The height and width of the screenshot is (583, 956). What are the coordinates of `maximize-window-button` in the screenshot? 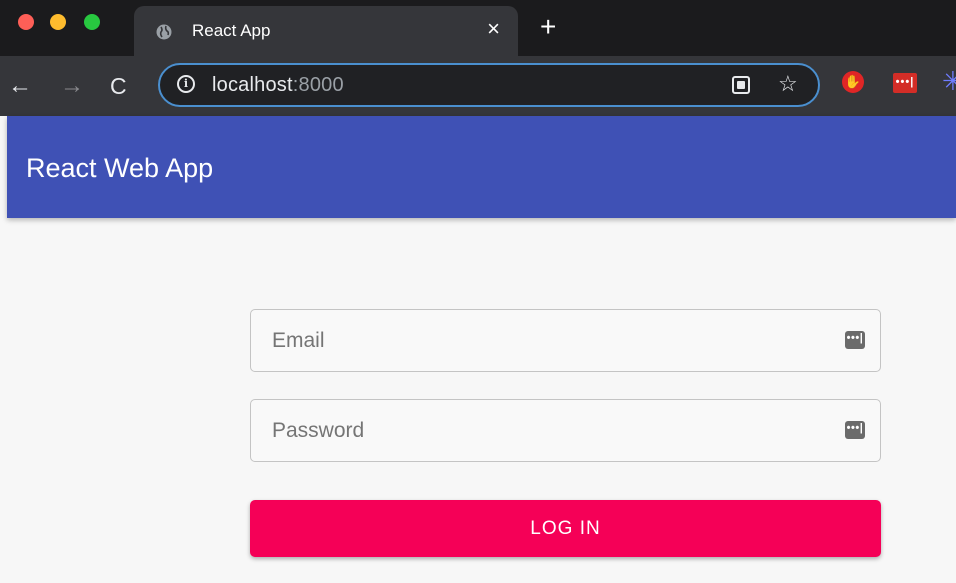 It's located at (92, 22).